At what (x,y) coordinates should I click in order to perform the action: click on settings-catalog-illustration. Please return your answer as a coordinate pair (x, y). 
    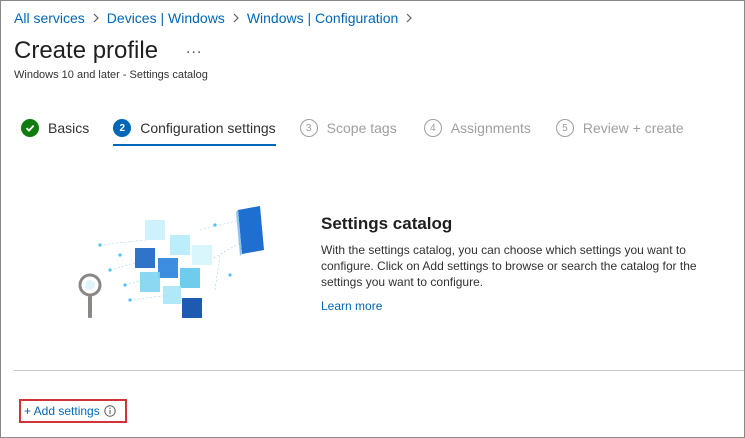
    Looking at the image, I should click on (171, 262).